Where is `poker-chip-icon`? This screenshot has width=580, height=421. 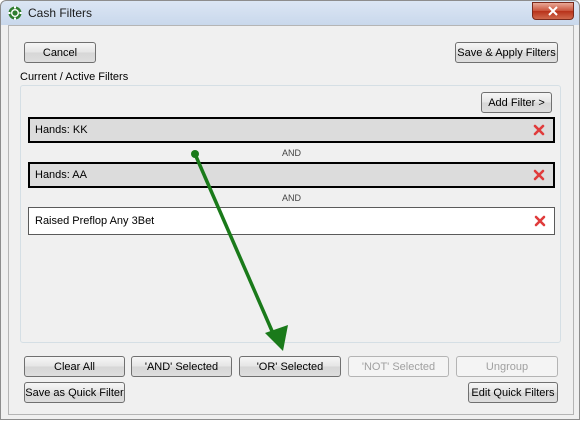
poker-chip-icon is located at coordinates (15, 13).